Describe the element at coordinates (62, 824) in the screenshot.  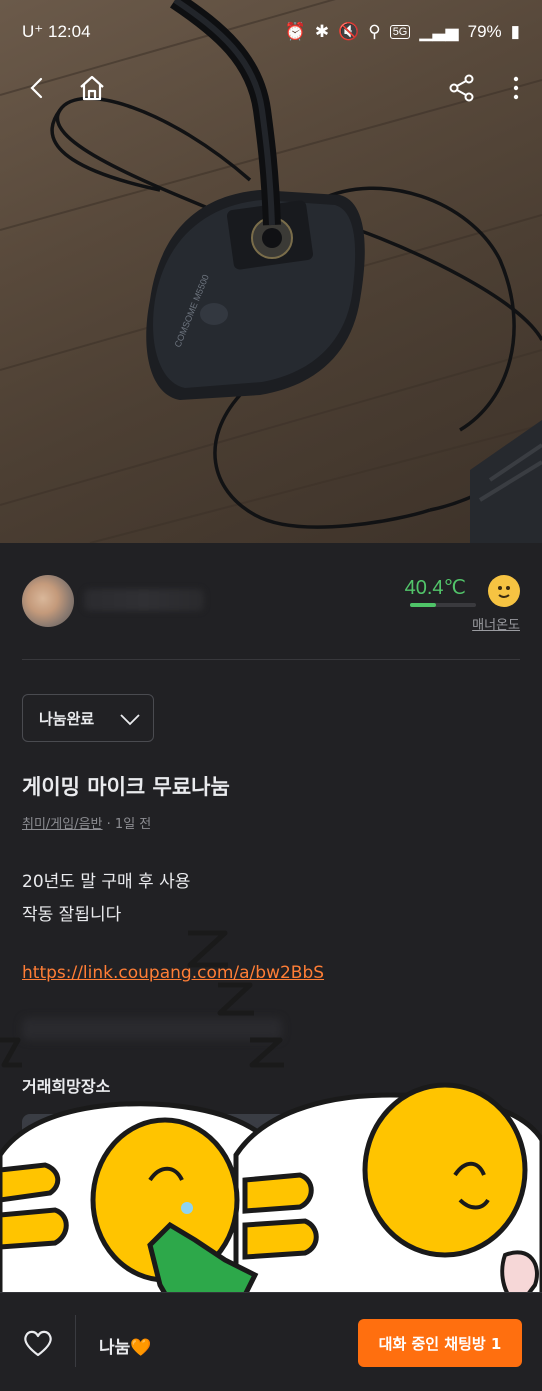
I see `category-link: 취미/게임/음반` at that location.